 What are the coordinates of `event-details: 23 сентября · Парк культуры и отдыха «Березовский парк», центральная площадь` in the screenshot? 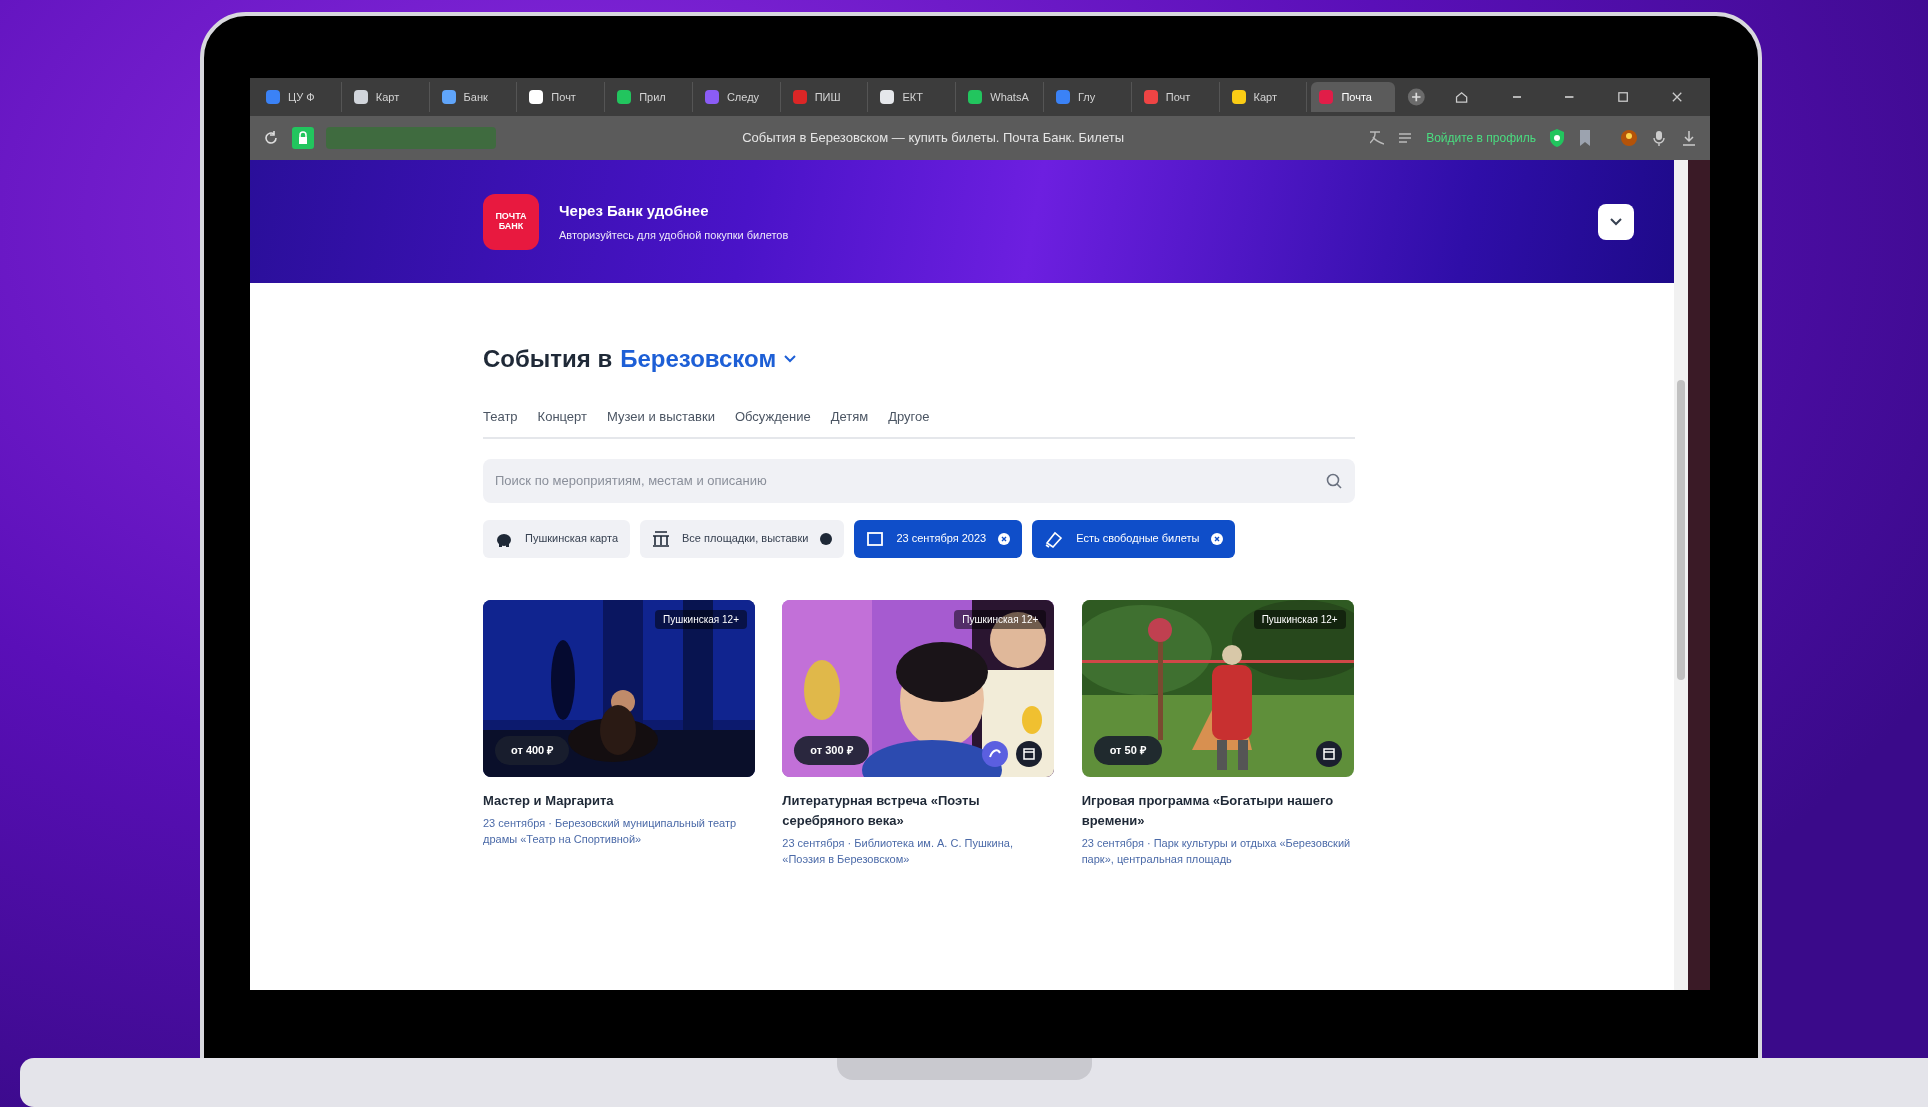 It's located at (1216, 851).